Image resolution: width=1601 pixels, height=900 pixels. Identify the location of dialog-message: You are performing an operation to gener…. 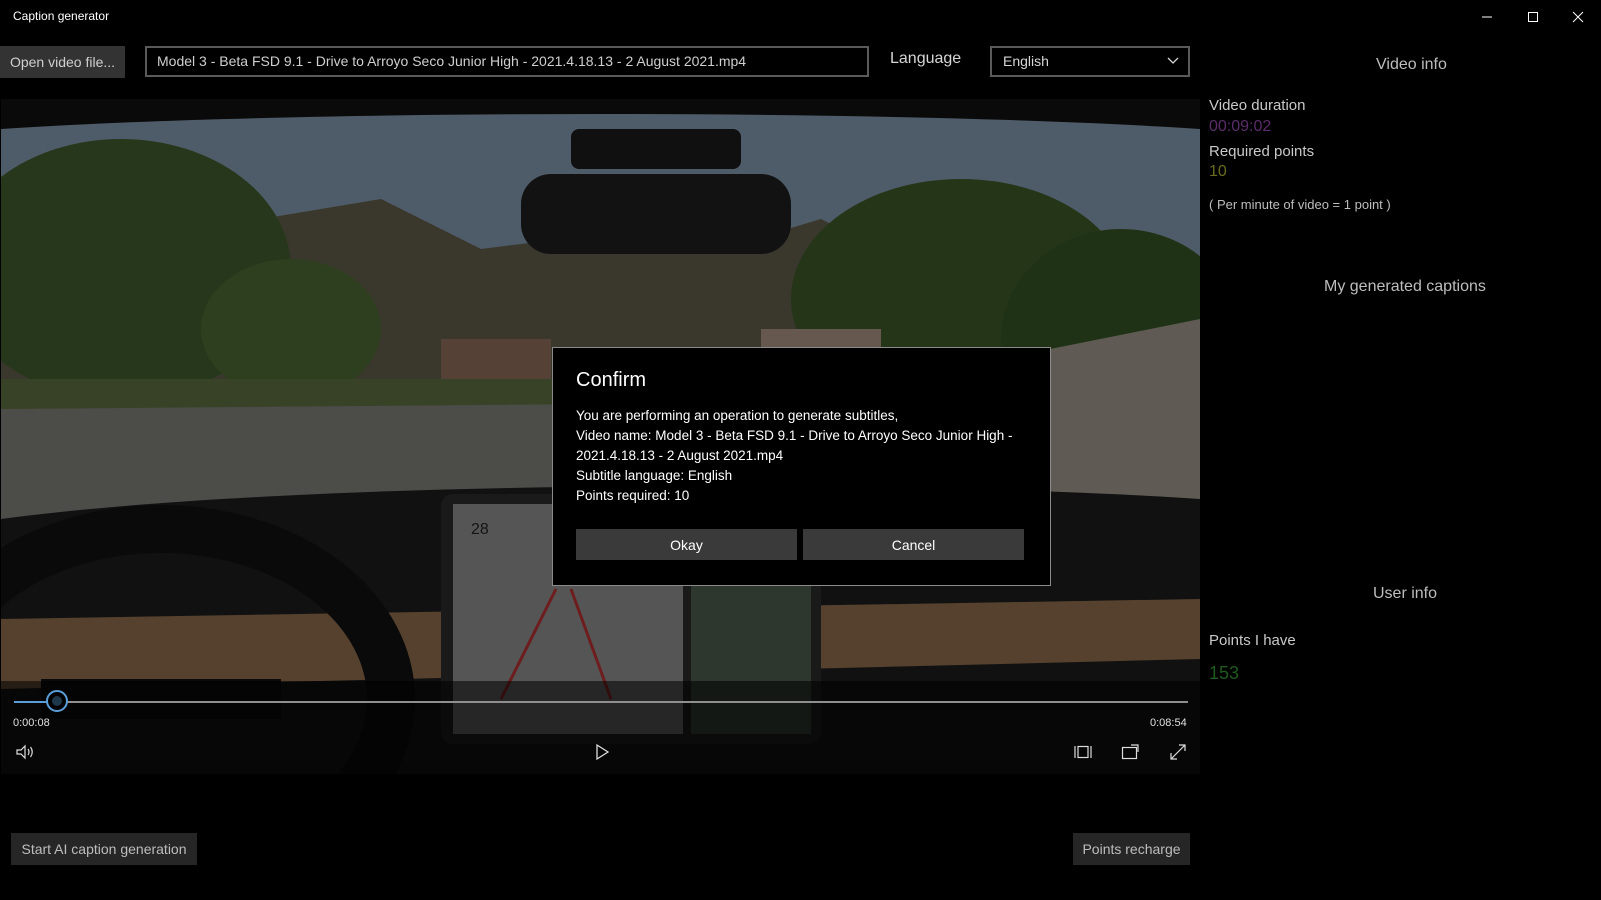
(801, 456).